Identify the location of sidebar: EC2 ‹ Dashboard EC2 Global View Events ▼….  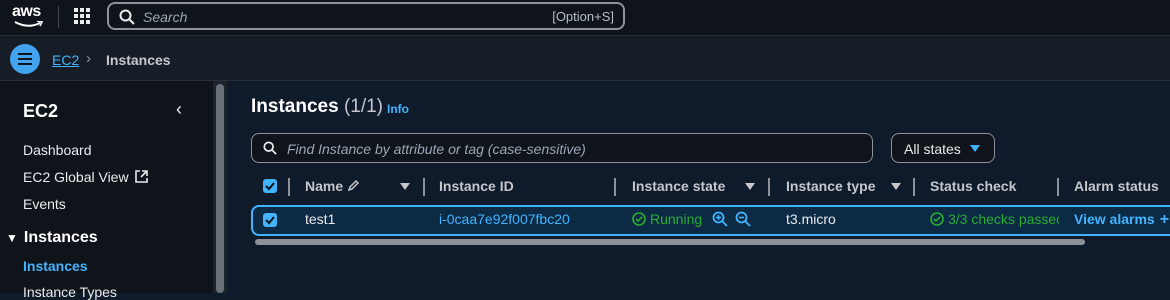
(106, 190).